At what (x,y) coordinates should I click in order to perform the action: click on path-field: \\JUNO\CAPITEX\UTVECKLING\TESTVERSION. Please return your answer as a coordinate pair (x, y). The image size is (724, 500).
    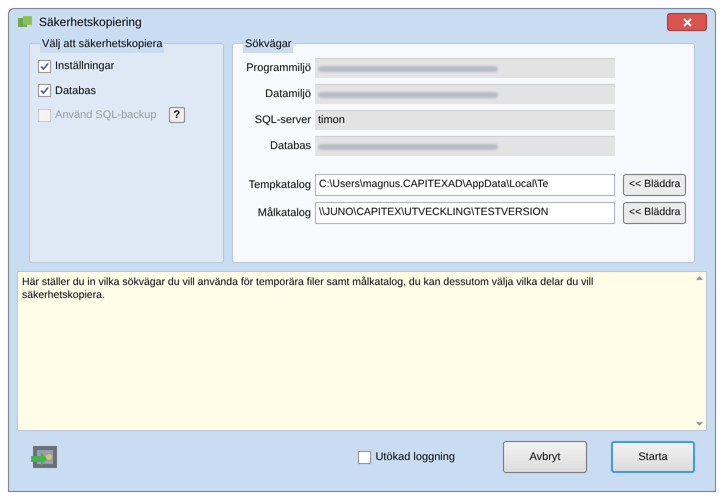
    Looking at the image, I should click on (465, 213).